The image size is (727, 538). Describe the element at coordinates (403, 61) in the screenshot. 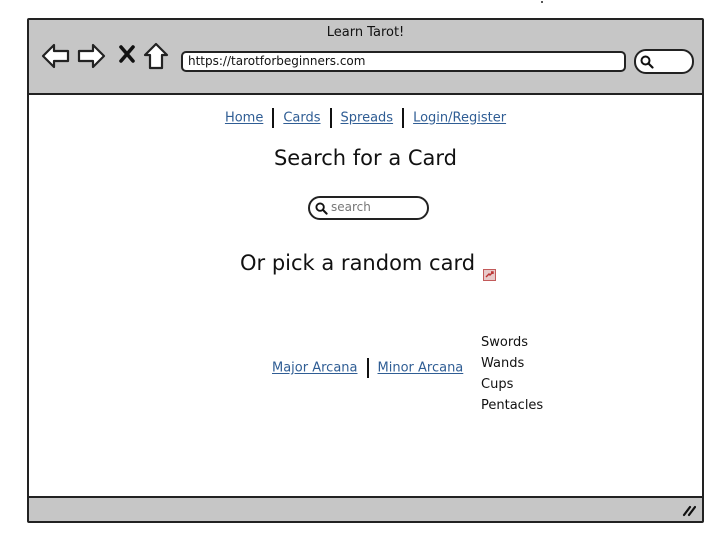

I see `address-bar: https://tarotforbeginners.com` at that location.